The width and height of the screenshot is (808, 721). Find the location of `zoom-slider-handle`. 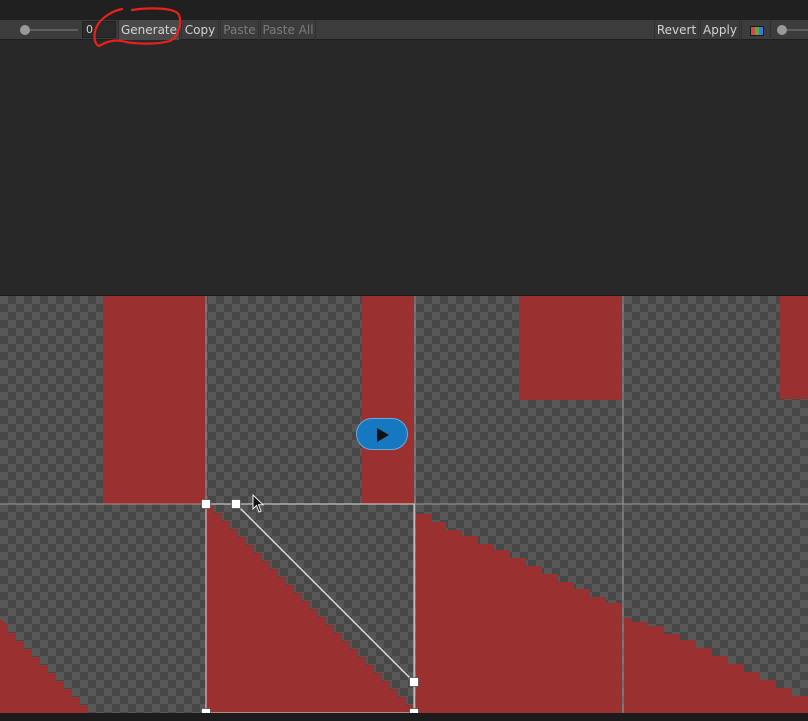

zoom-slider-handle is located at coordinates (25, 30).